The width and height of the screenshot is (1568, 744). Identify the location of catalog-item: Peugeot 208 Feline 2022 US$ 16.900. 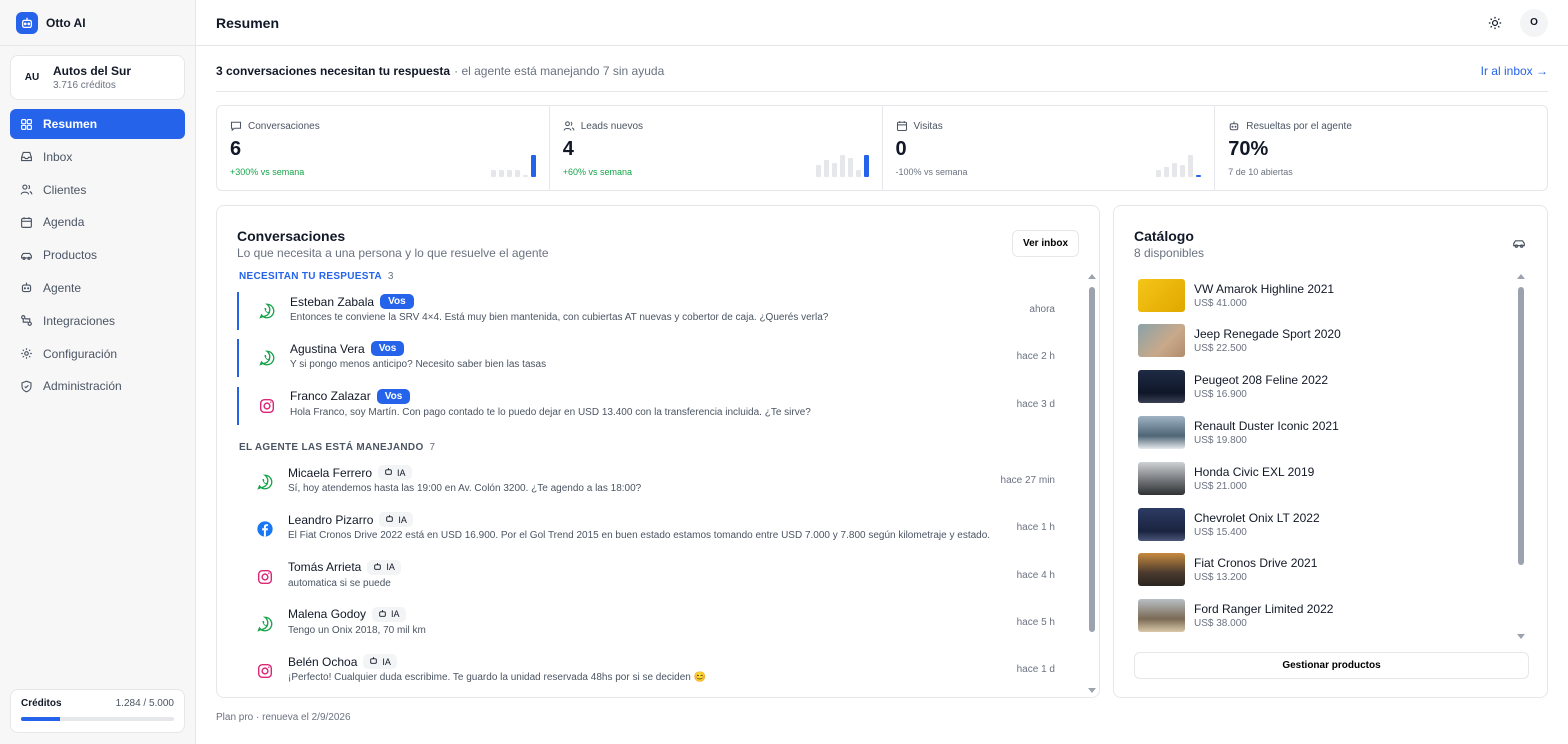
(1328, 387).